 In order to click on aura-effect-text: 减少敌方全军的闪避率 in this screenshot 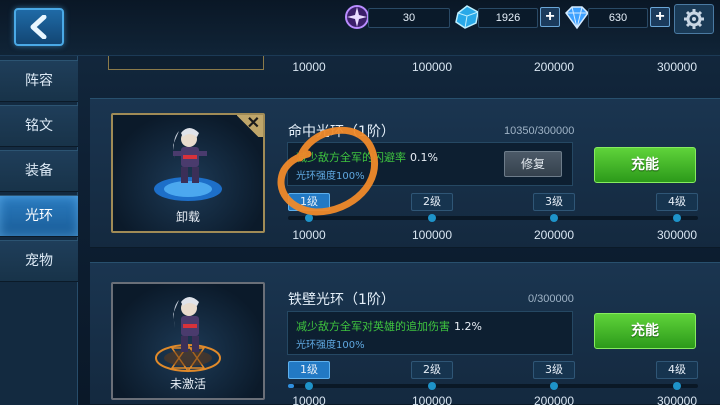, I will do `click(351, 157)`.